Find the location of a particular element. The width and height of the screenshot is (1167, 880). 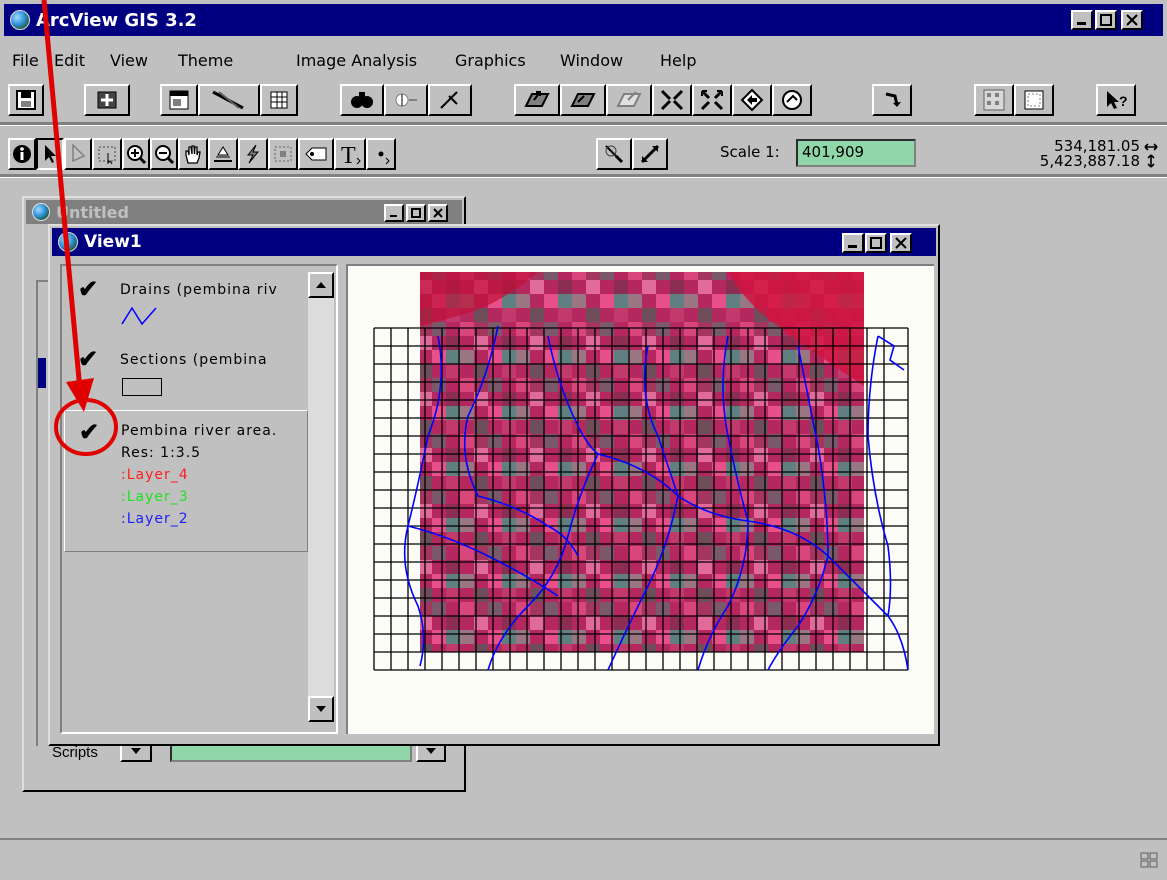

identify-icon is located at coordinates (22, 154).